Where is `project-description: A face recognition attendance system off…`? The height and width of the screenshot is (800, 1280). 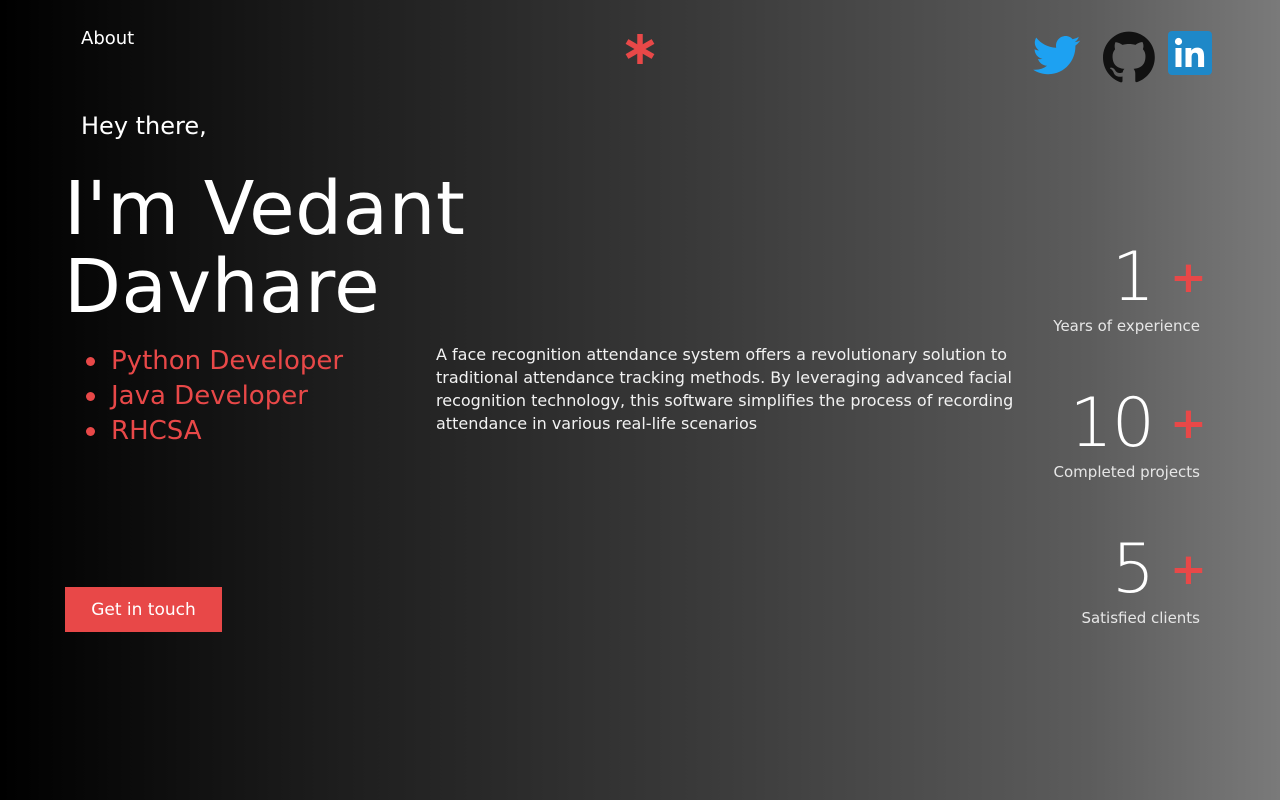
project-description: A face recognition attendance system off… is located at coordinates (725, 389).